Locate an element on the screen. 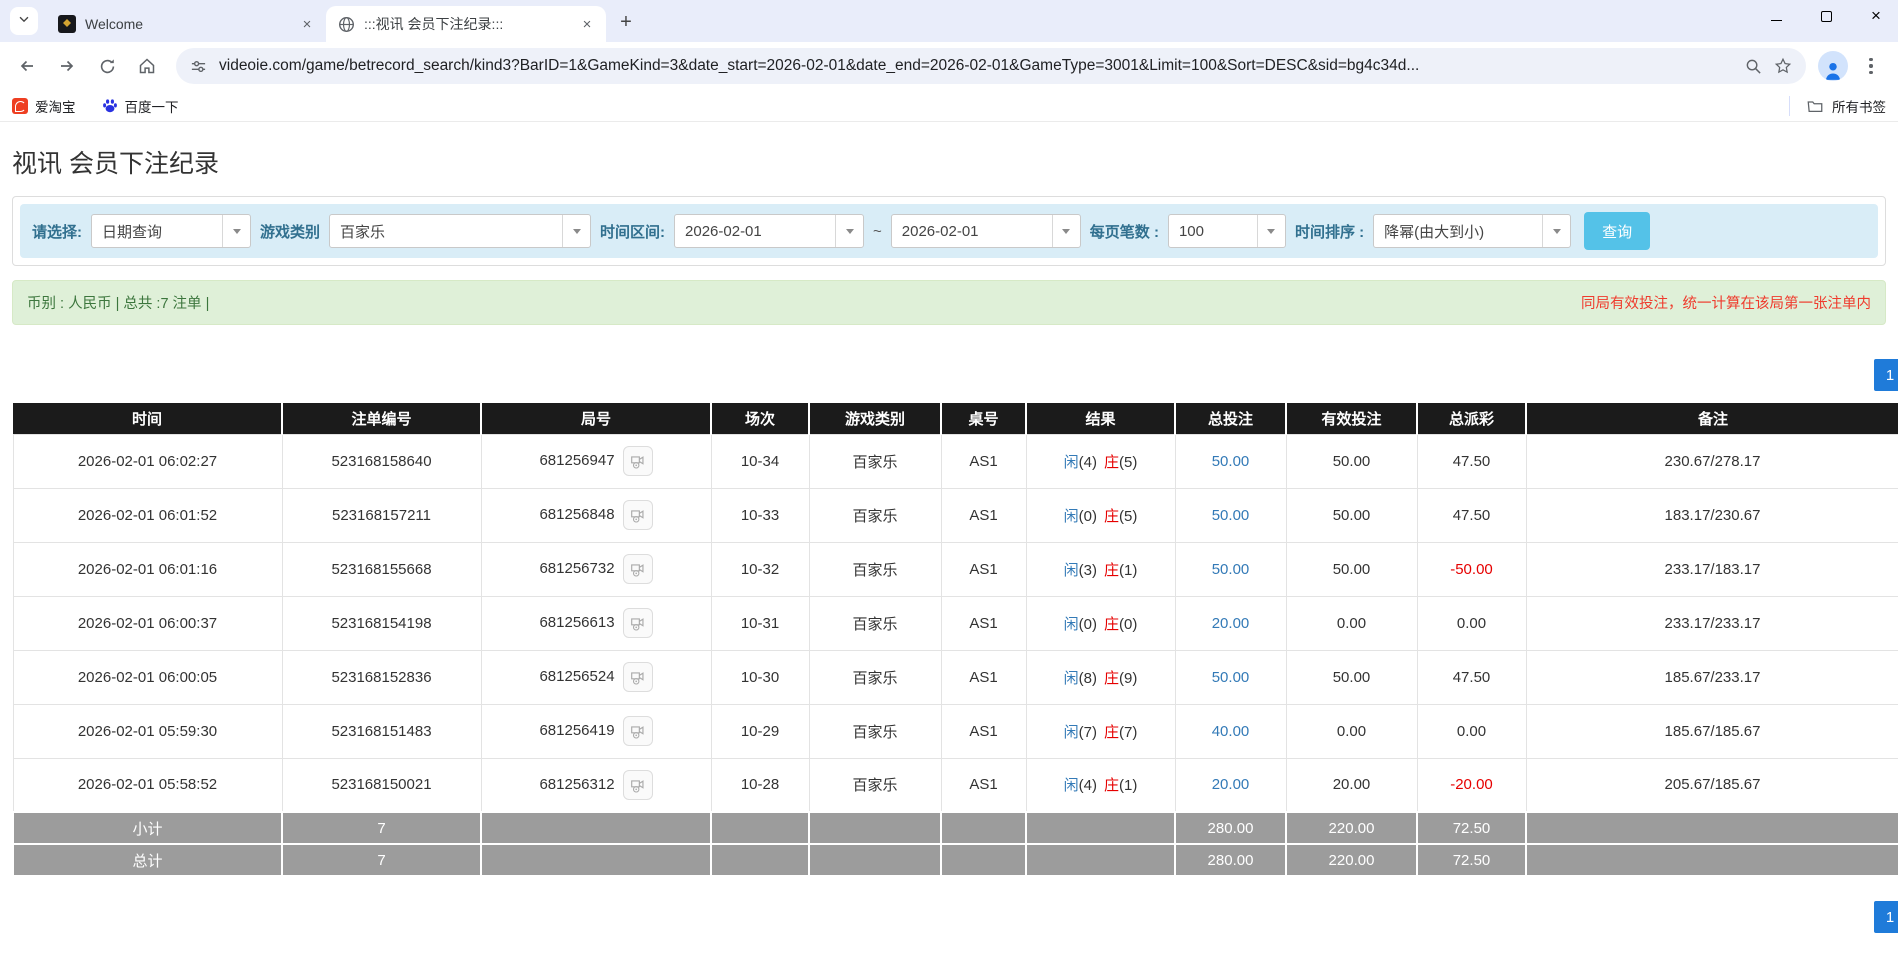 The height and width of the screenshot is (954, 1898). globe-icon is located at coordinates (346, 24).